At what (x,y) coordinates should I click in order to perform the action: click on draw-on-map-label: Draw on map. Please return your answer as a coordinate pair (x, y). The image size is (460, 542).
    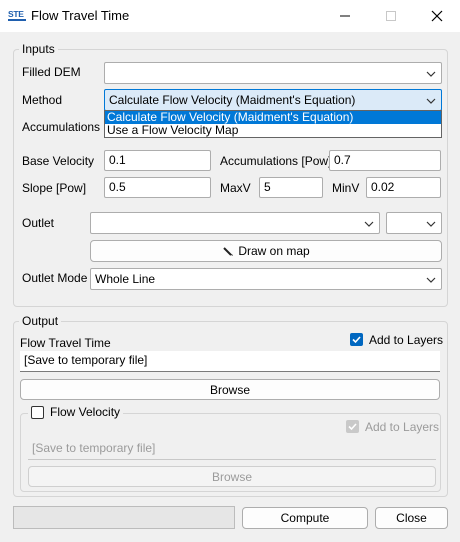
    Looking at the image, I should click on (274, 251).